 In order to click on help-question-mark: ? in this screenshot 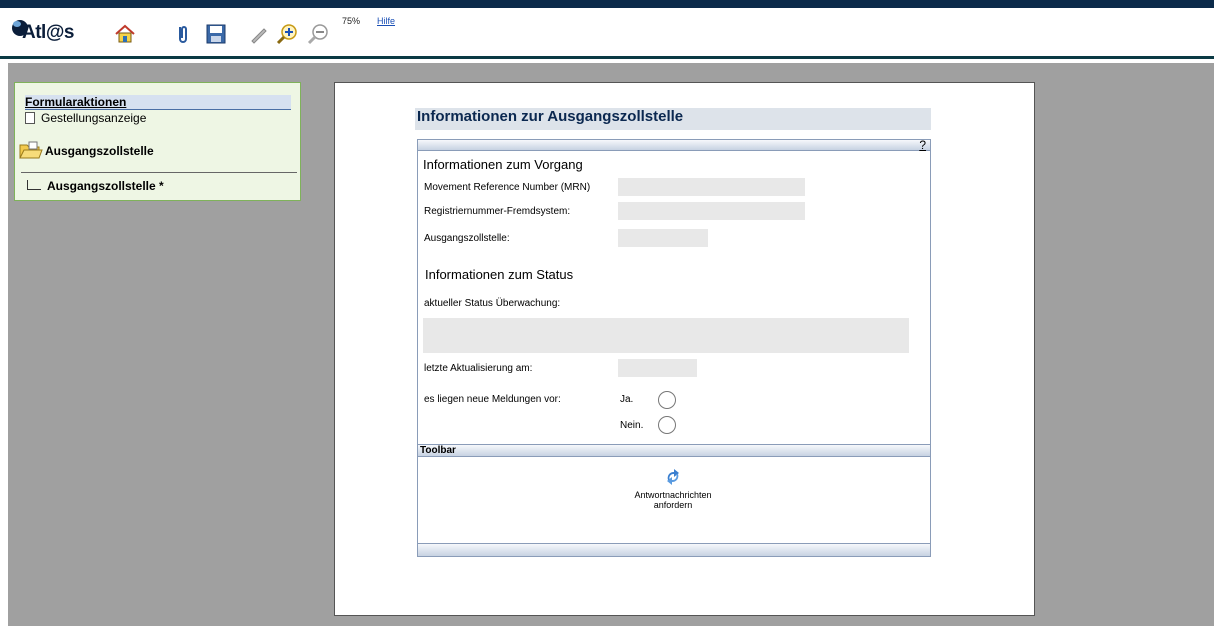, I will do `click(922, 145)`.